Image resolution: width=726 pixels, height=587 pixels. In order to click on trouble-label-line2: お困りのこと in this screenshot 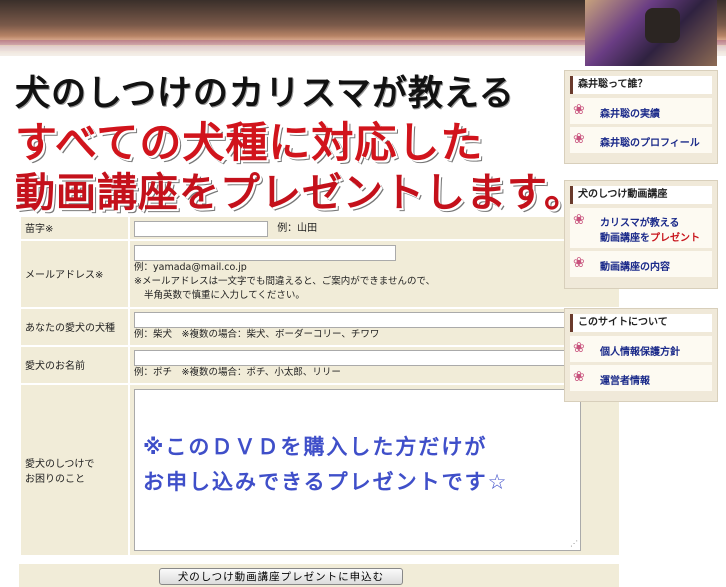, I will do `click(55, 479)`.